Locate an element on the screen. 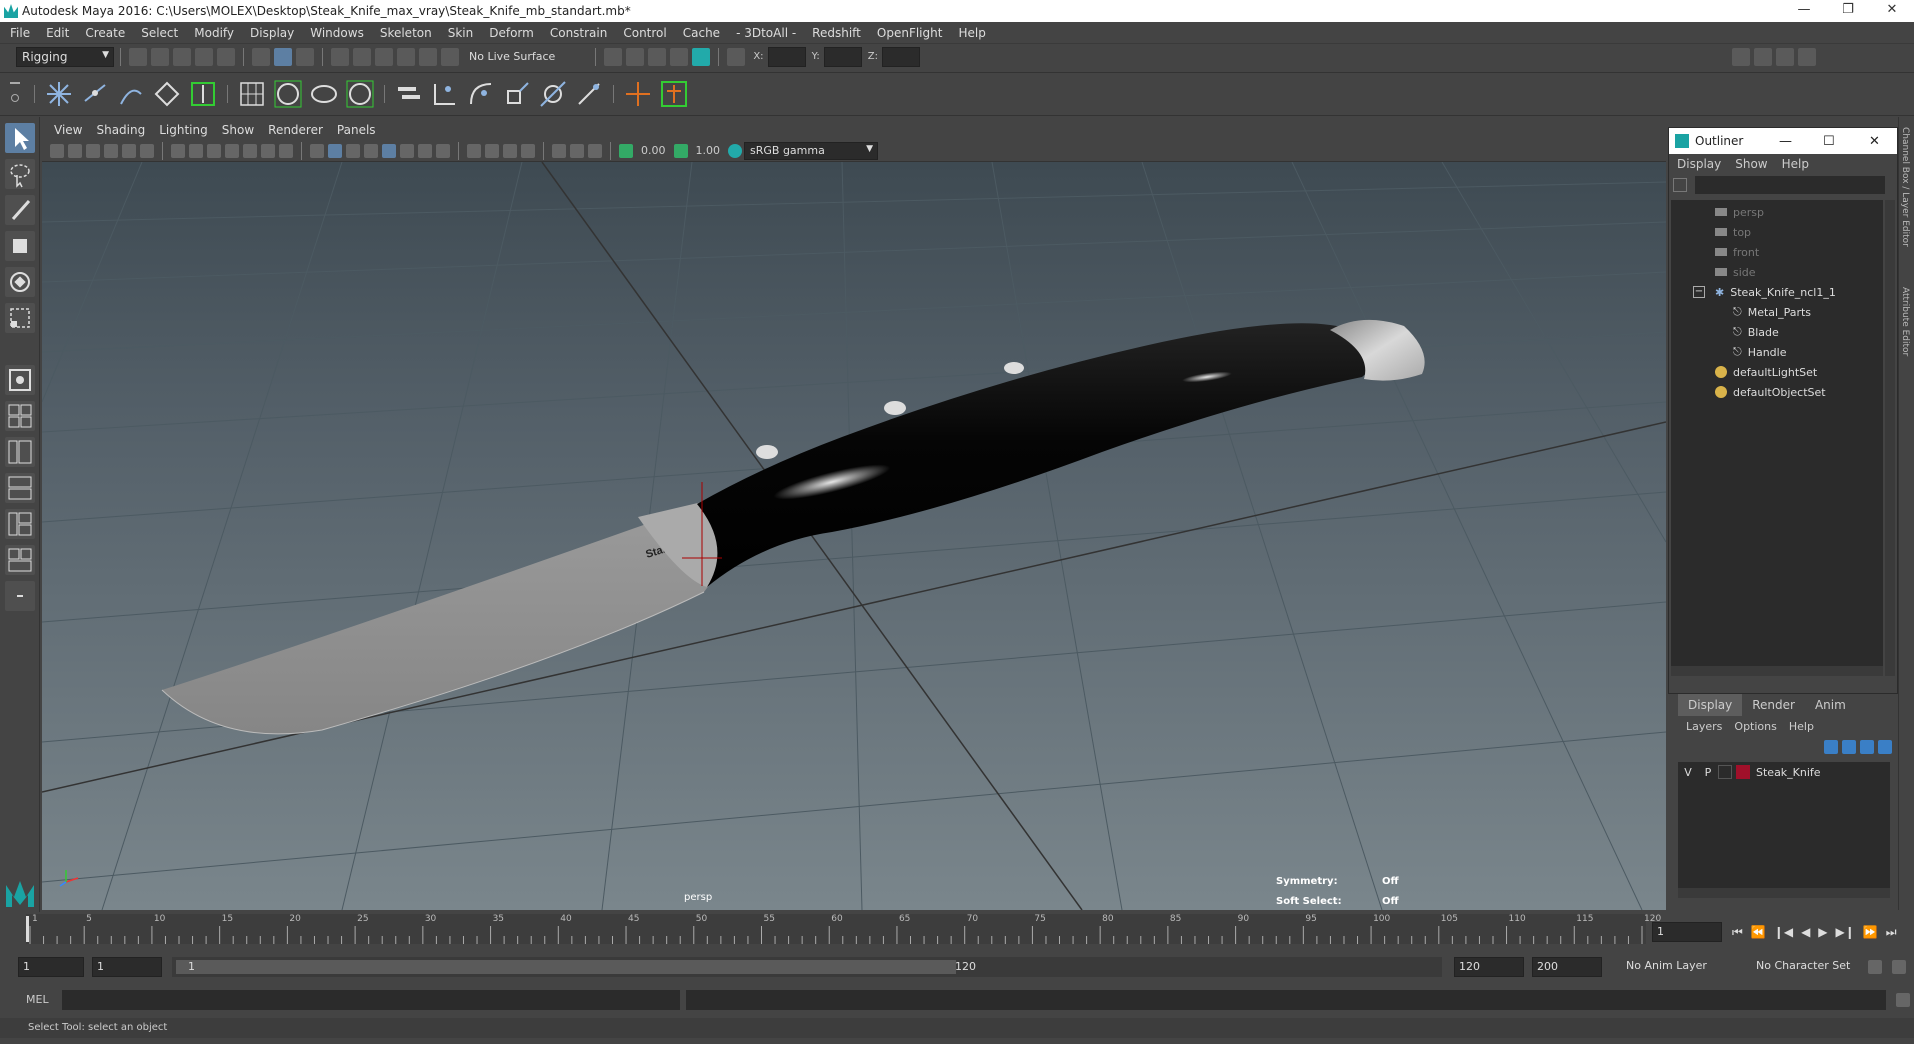  resolution-gate-icon is located at coordinates (214, 150).